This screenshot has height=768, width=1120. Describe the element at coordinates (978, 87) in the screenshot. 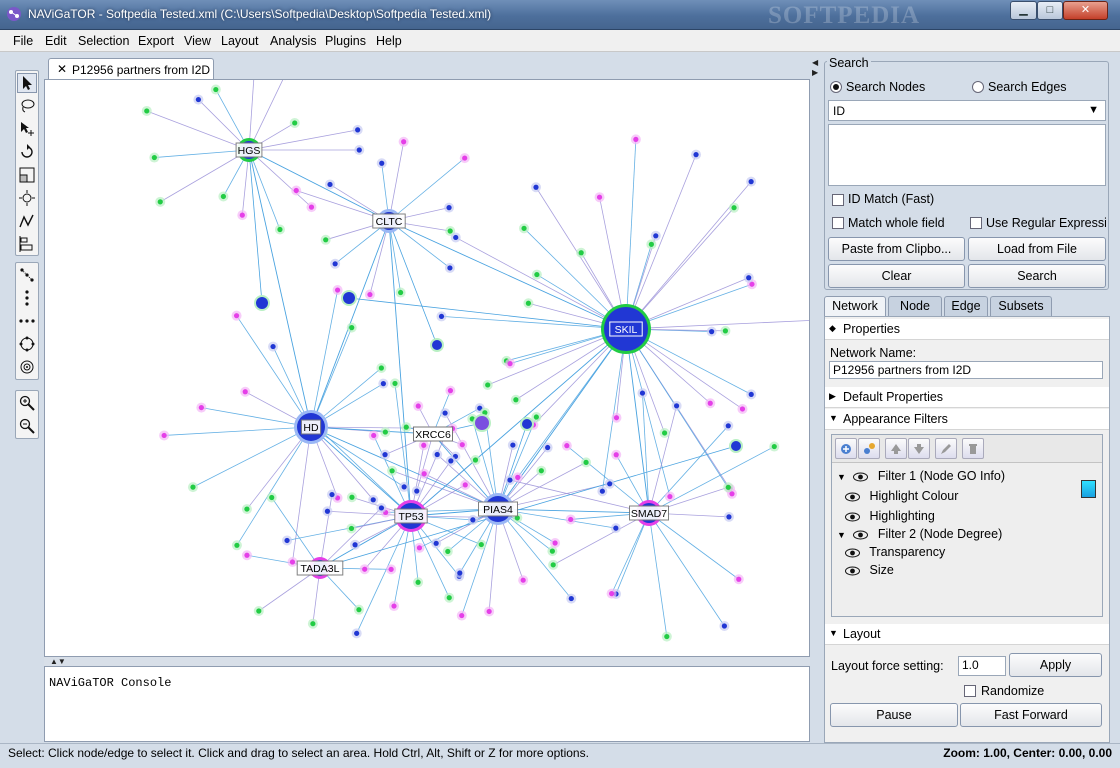

I see `search-edges-radio` at that location.